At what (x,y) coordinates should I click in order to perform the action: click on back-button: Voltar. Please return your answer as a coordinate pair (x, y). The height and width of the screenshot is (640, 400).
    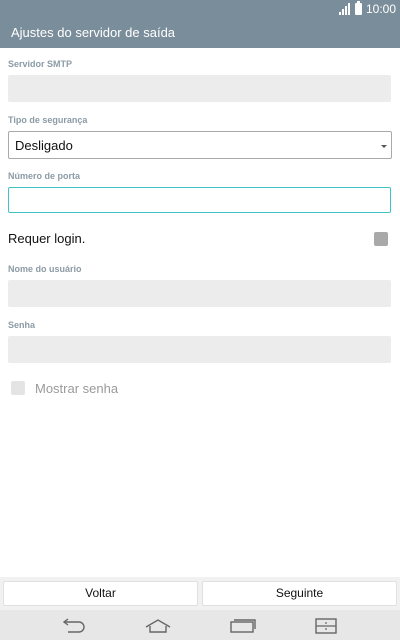
    Looking at the image, I should click on (100, 593).